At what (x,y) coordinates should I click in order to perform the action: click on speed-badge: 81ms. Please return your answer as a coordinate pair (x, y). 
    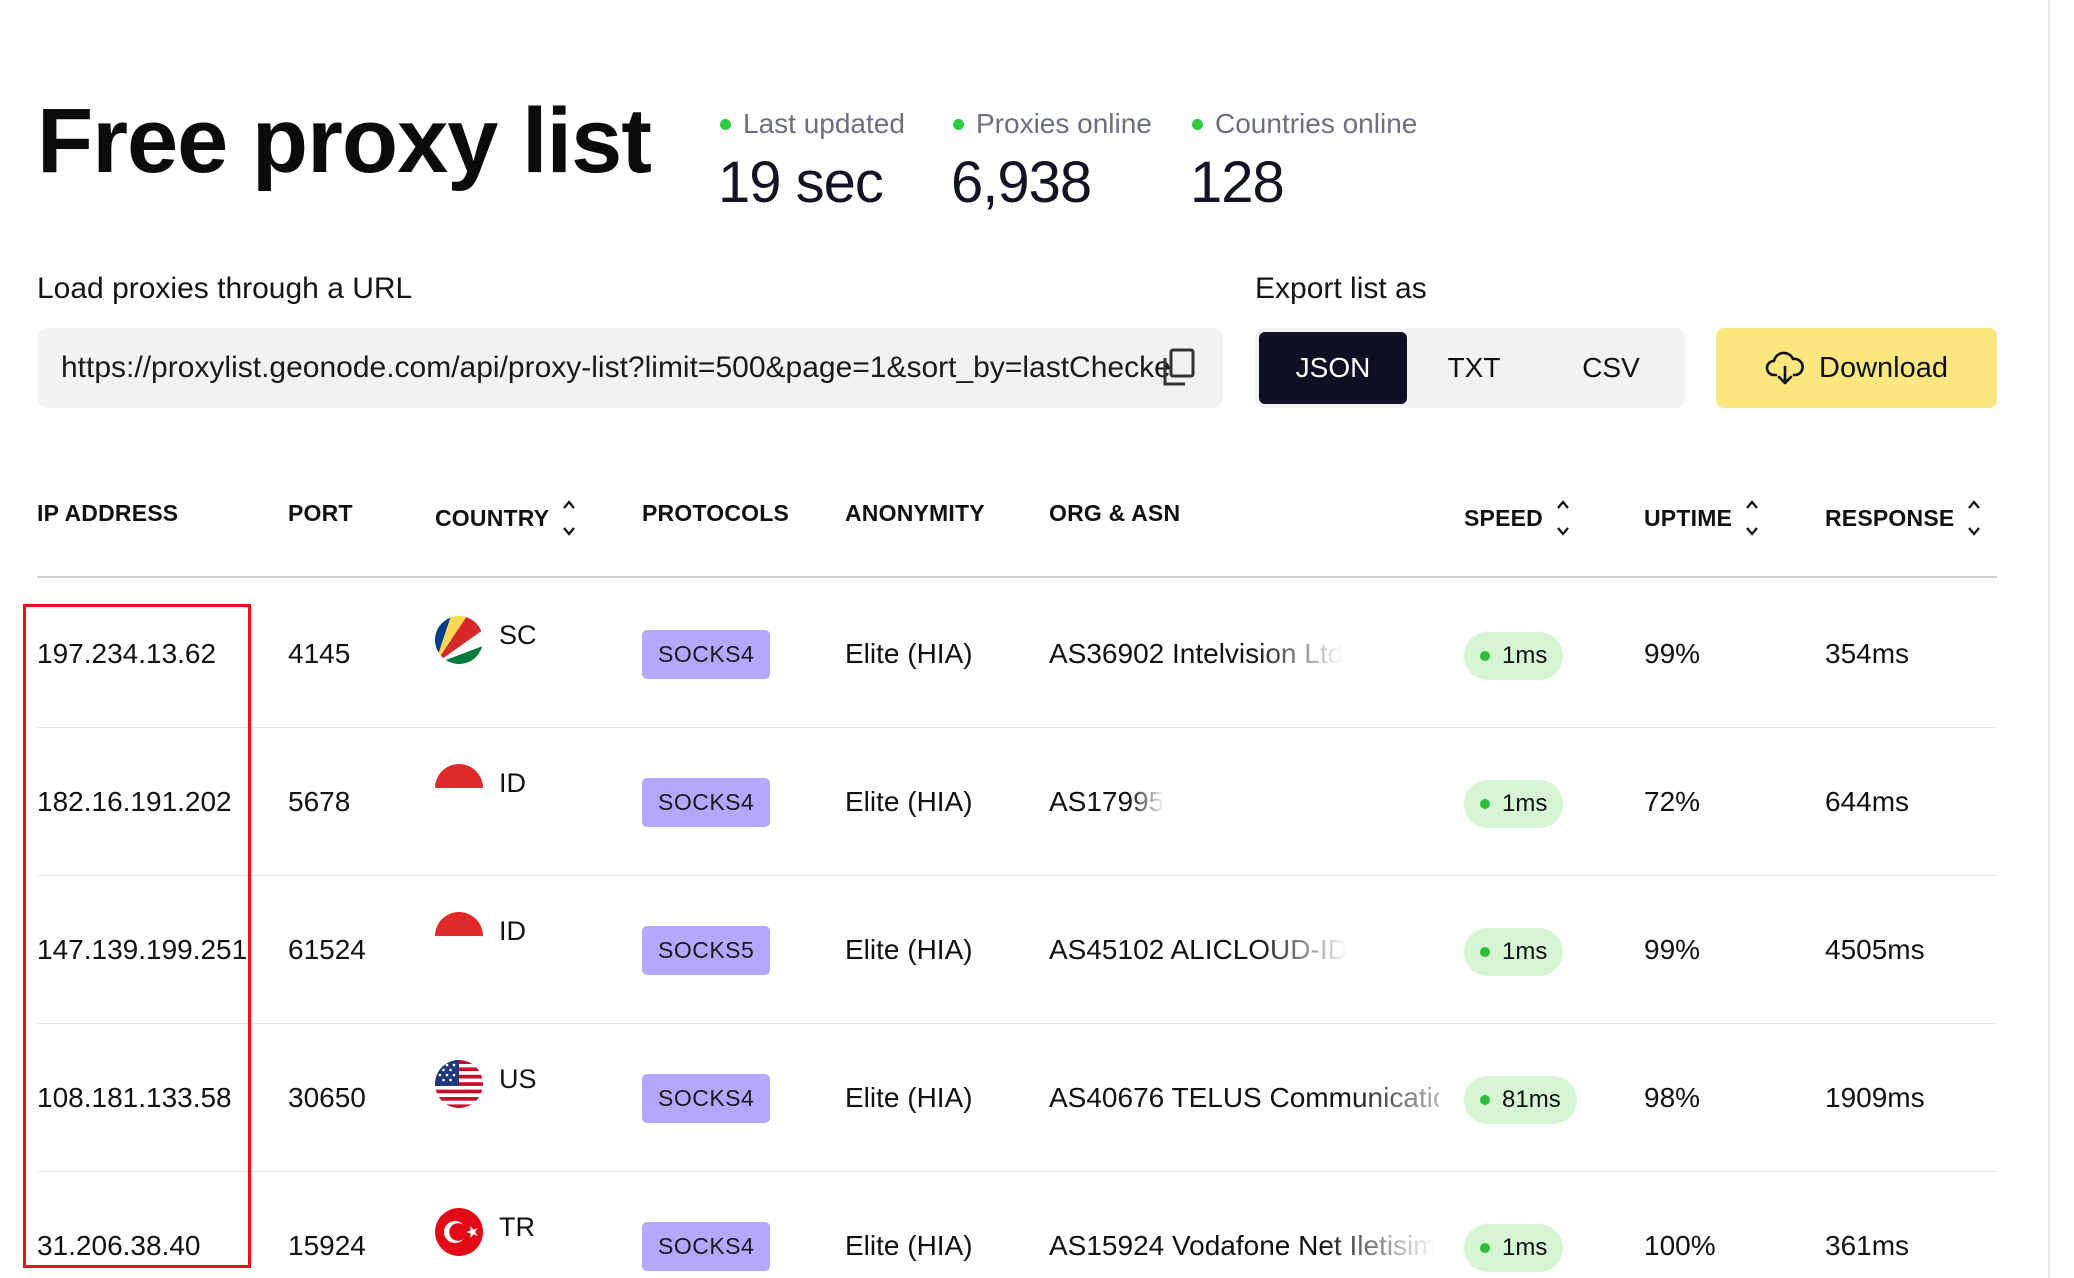
    Looking at the image, I should click on (1520, 1100).